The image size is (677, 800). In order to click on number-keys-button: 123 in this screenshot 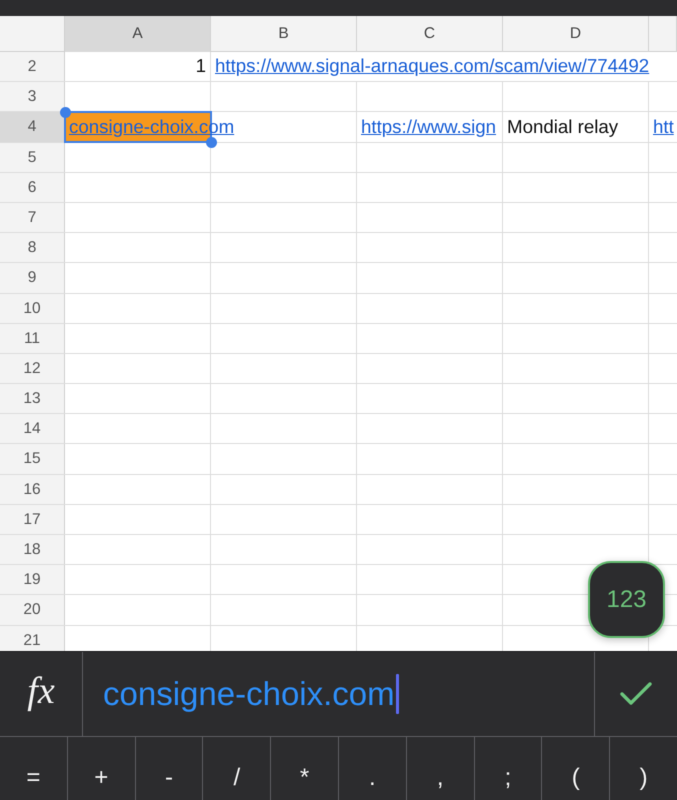, I will do `click(626, 599)`.